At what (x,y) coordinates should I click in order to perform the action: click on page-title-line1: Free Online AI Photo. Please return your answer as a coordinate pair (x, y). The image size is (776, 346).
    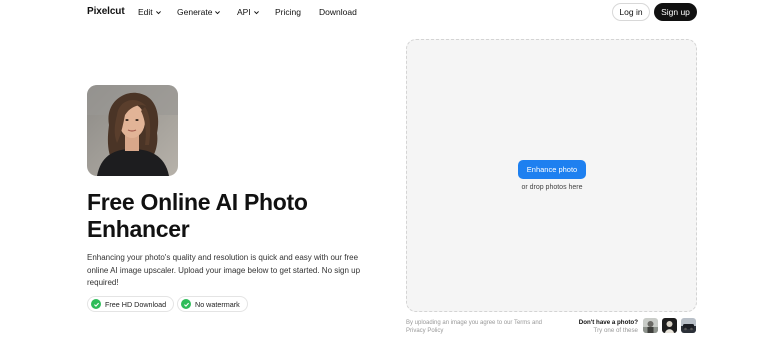
    Looking at the image, I should click on (197, 202).